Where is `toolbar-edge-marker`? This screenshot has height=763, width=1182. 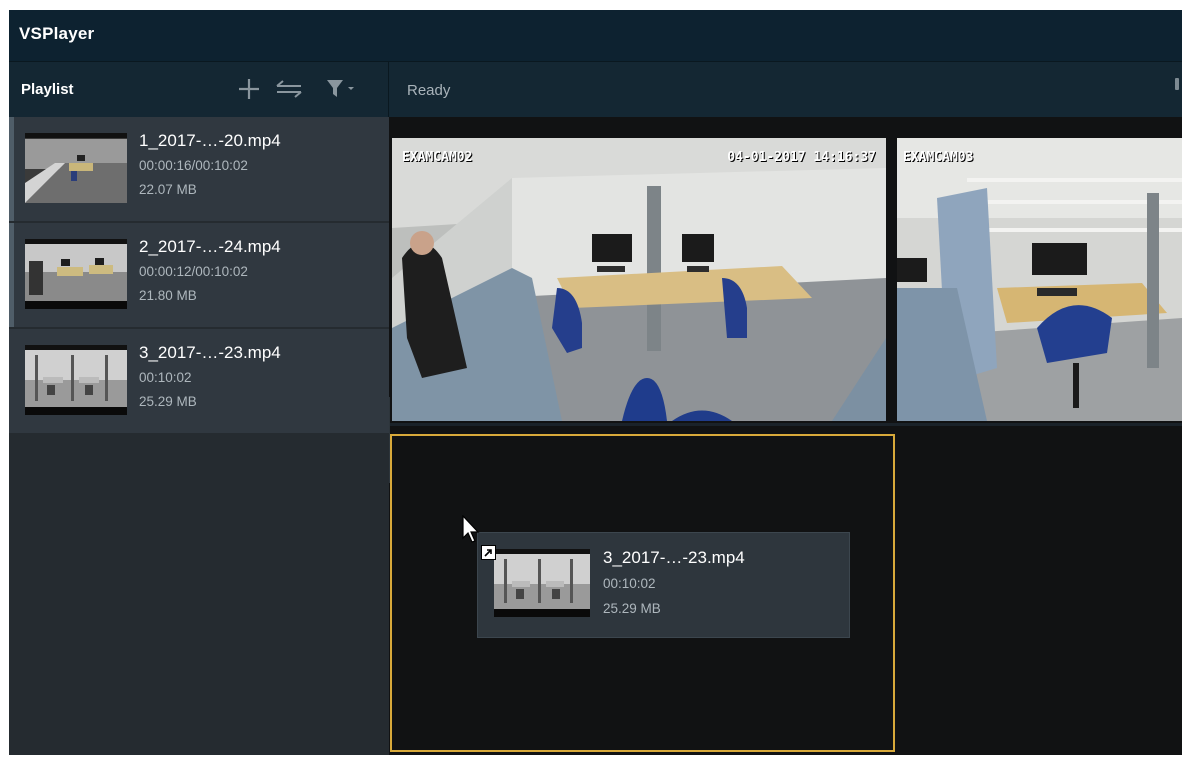
toolbar-edge-marker is located at coordinates (1177, 84).